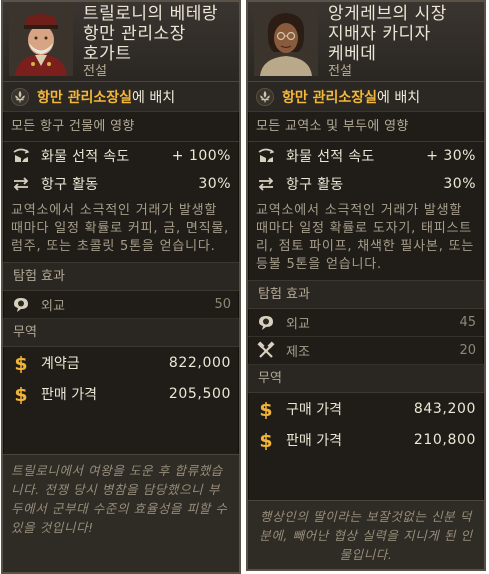 The width and height of the screenshot is (489, 574). What do you see at coordinates (366, 323) in the screenshot?
I see `skill-row-diplomacy: 외교 45` at bounding box center [366, 323].